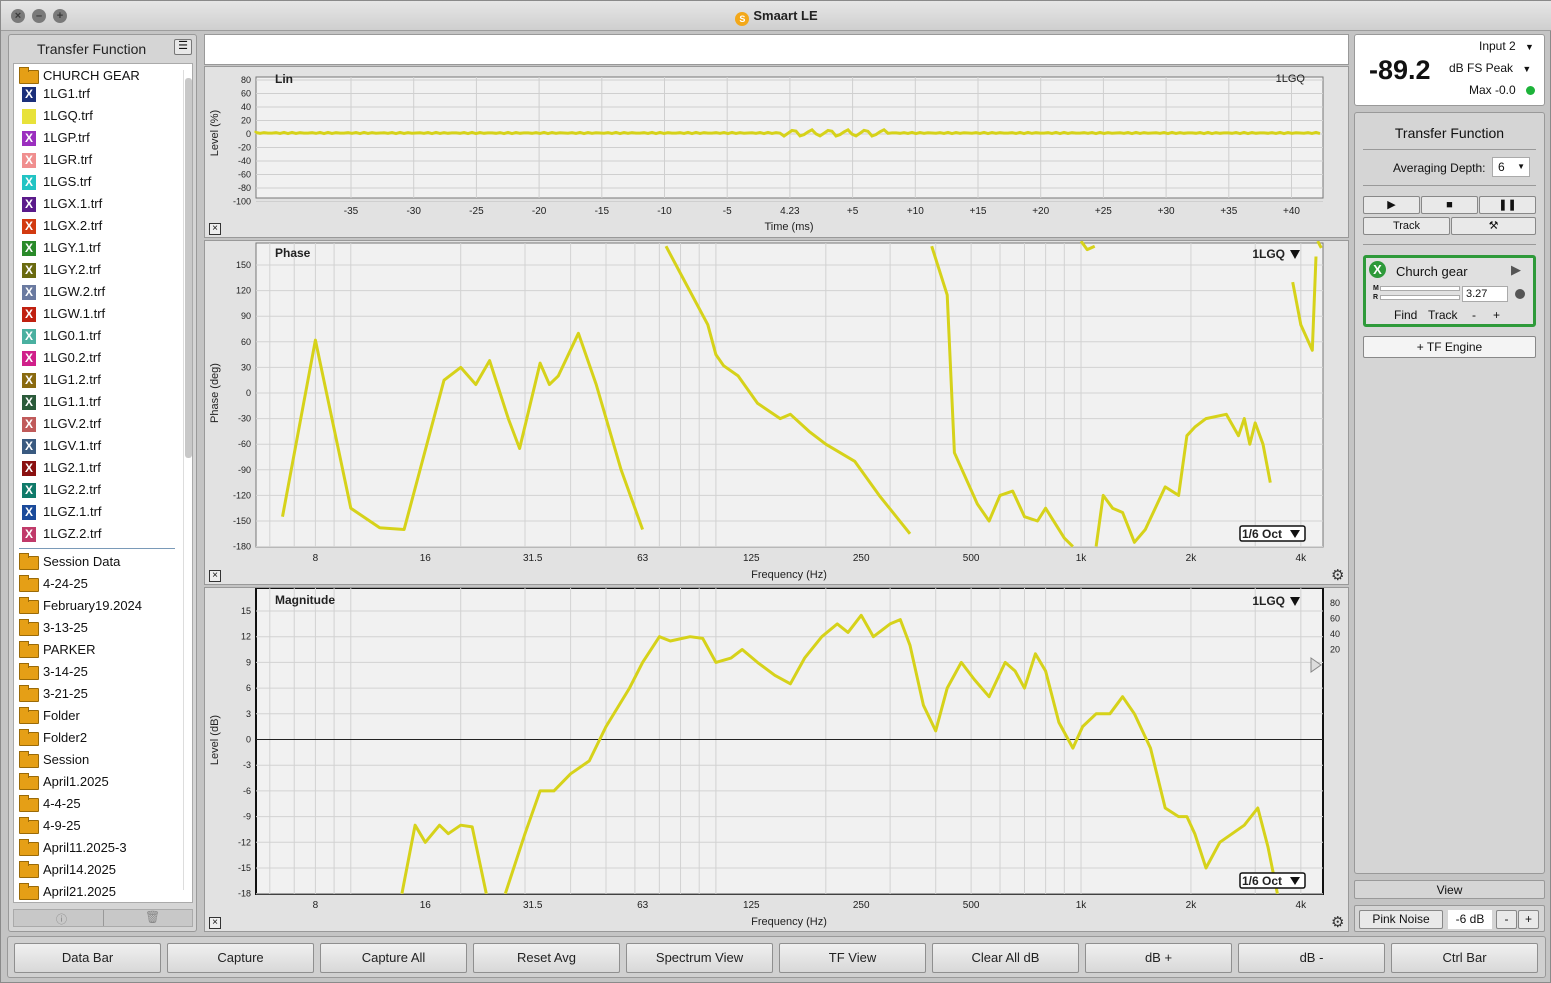 Image resolution: width=1551 pixels, height=983 pixels. Describe the element at coordinates (187, 480) in the screenshot. I see `sidebar-scrollbar` at that location.